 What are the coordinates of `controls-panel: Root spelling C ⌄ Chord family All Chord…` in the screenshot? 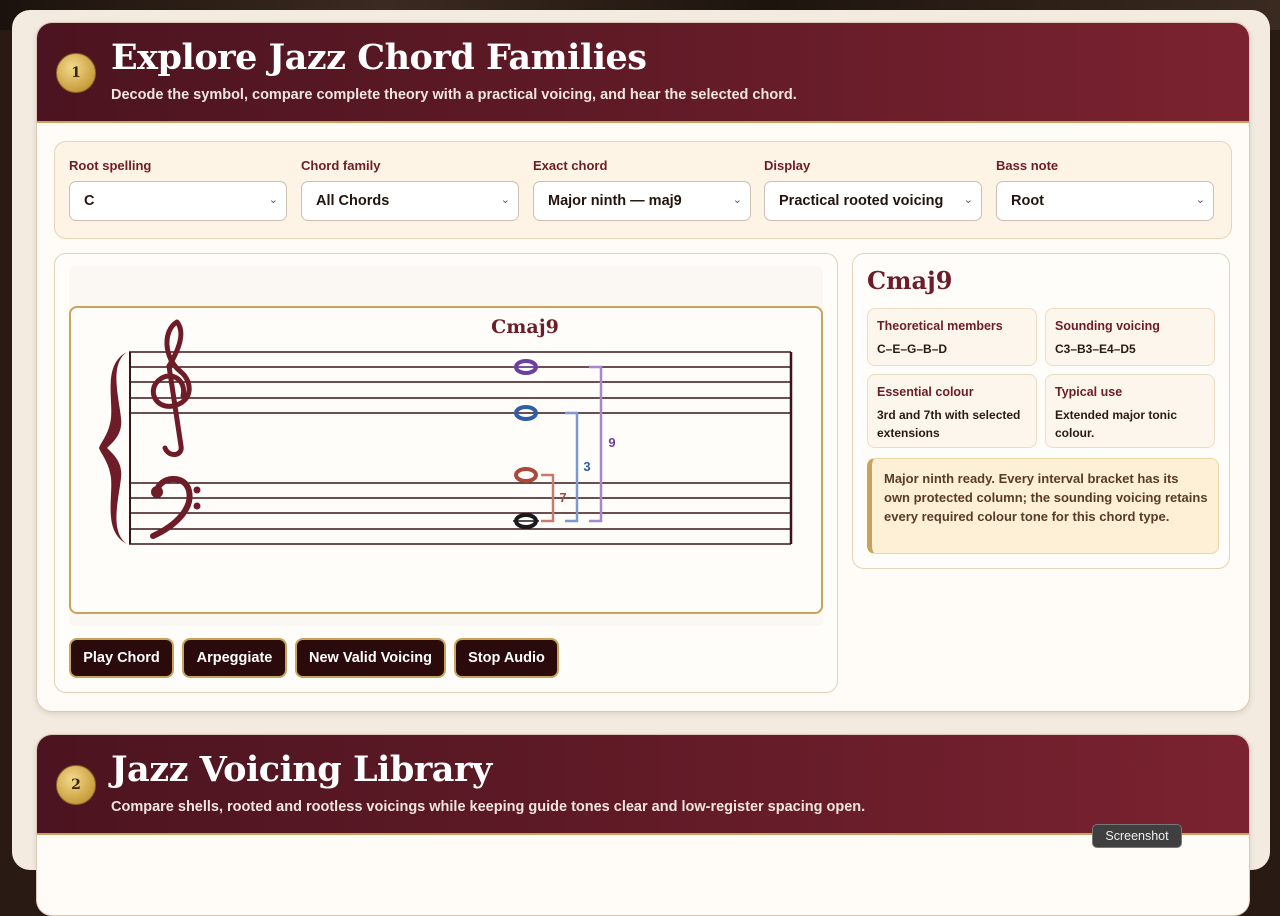 It's located at (643, 190).